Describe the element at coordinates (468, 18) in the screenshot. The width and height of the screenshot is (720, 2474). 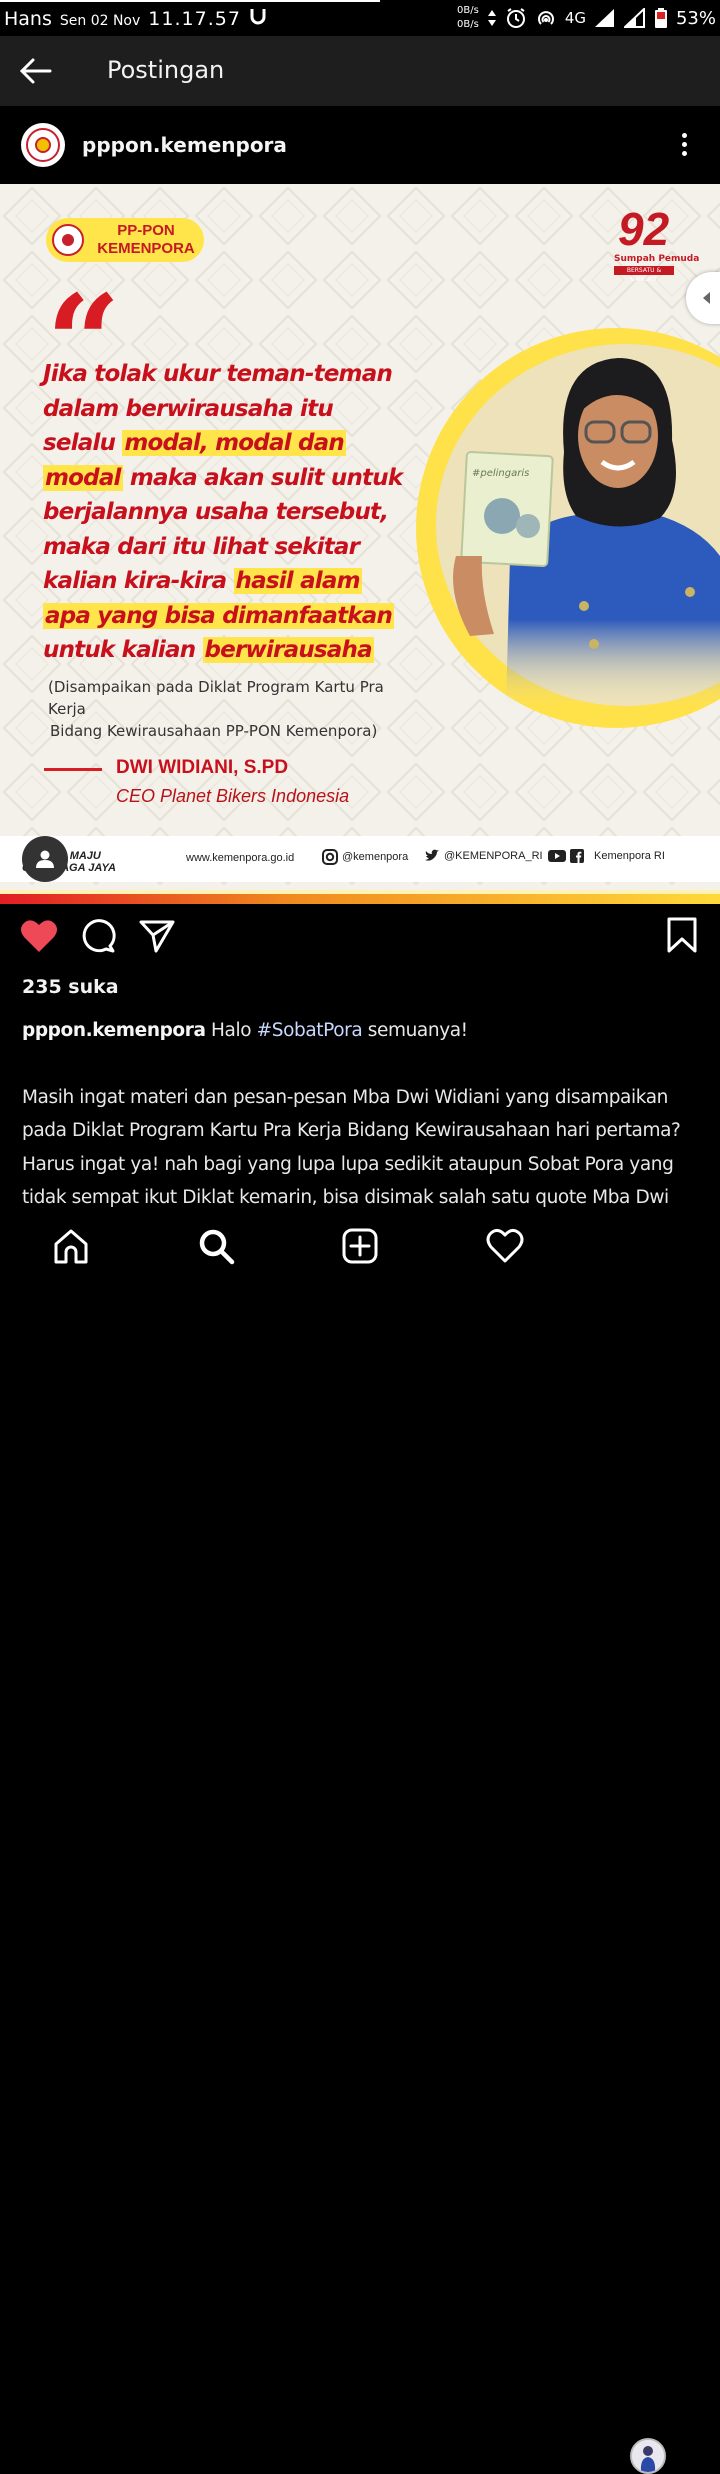
I see `network-speed: 0B/s 0B/s` at that location.